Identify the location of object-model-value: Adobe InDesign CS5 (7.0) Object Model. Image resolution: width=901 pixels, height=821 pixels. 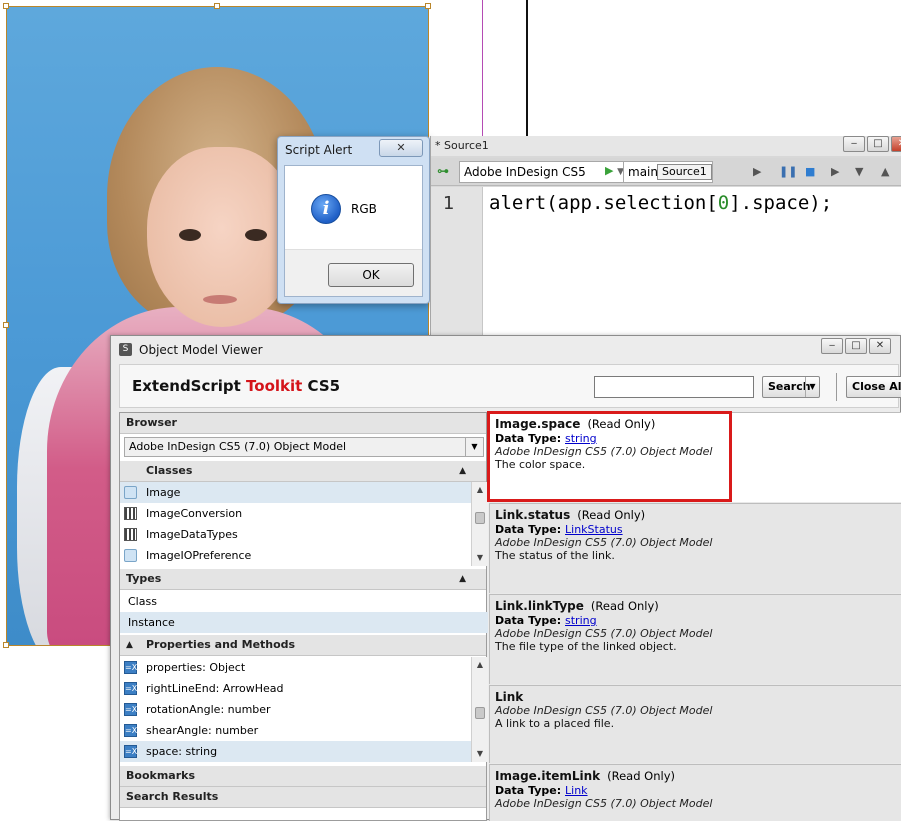
(238, 446).